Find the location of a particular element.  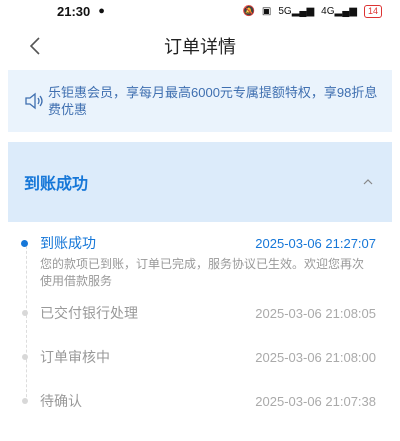

timeline-item-name: 到账成功 is located at coordinates (68, 243).